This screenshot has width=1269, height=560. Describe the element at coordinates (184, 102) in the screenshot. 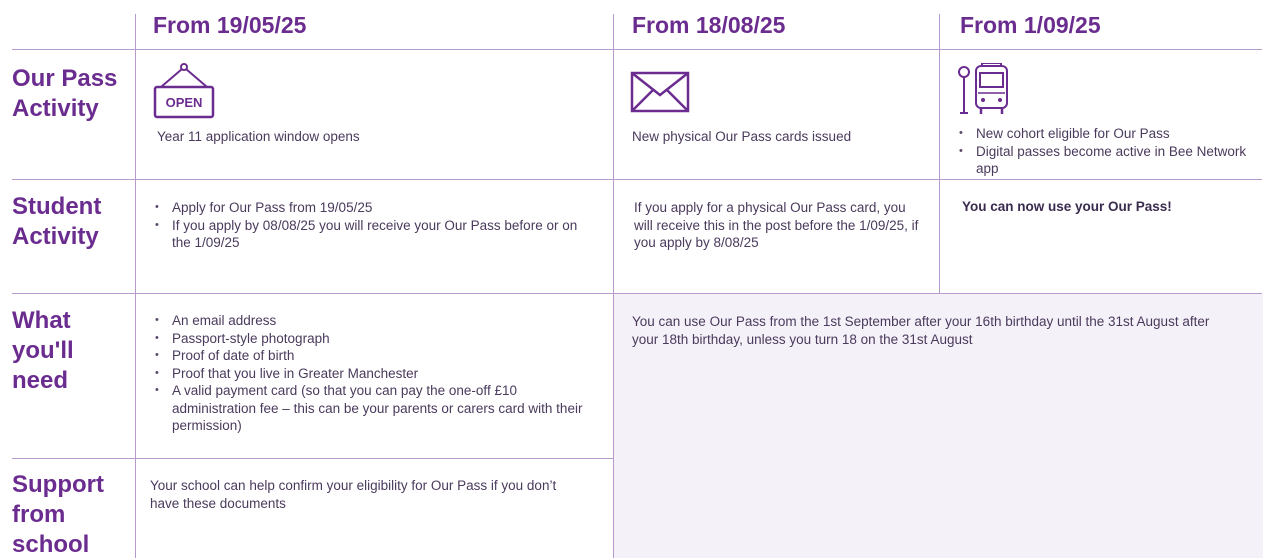

I see `open-sign-text: OPEN` at that location.